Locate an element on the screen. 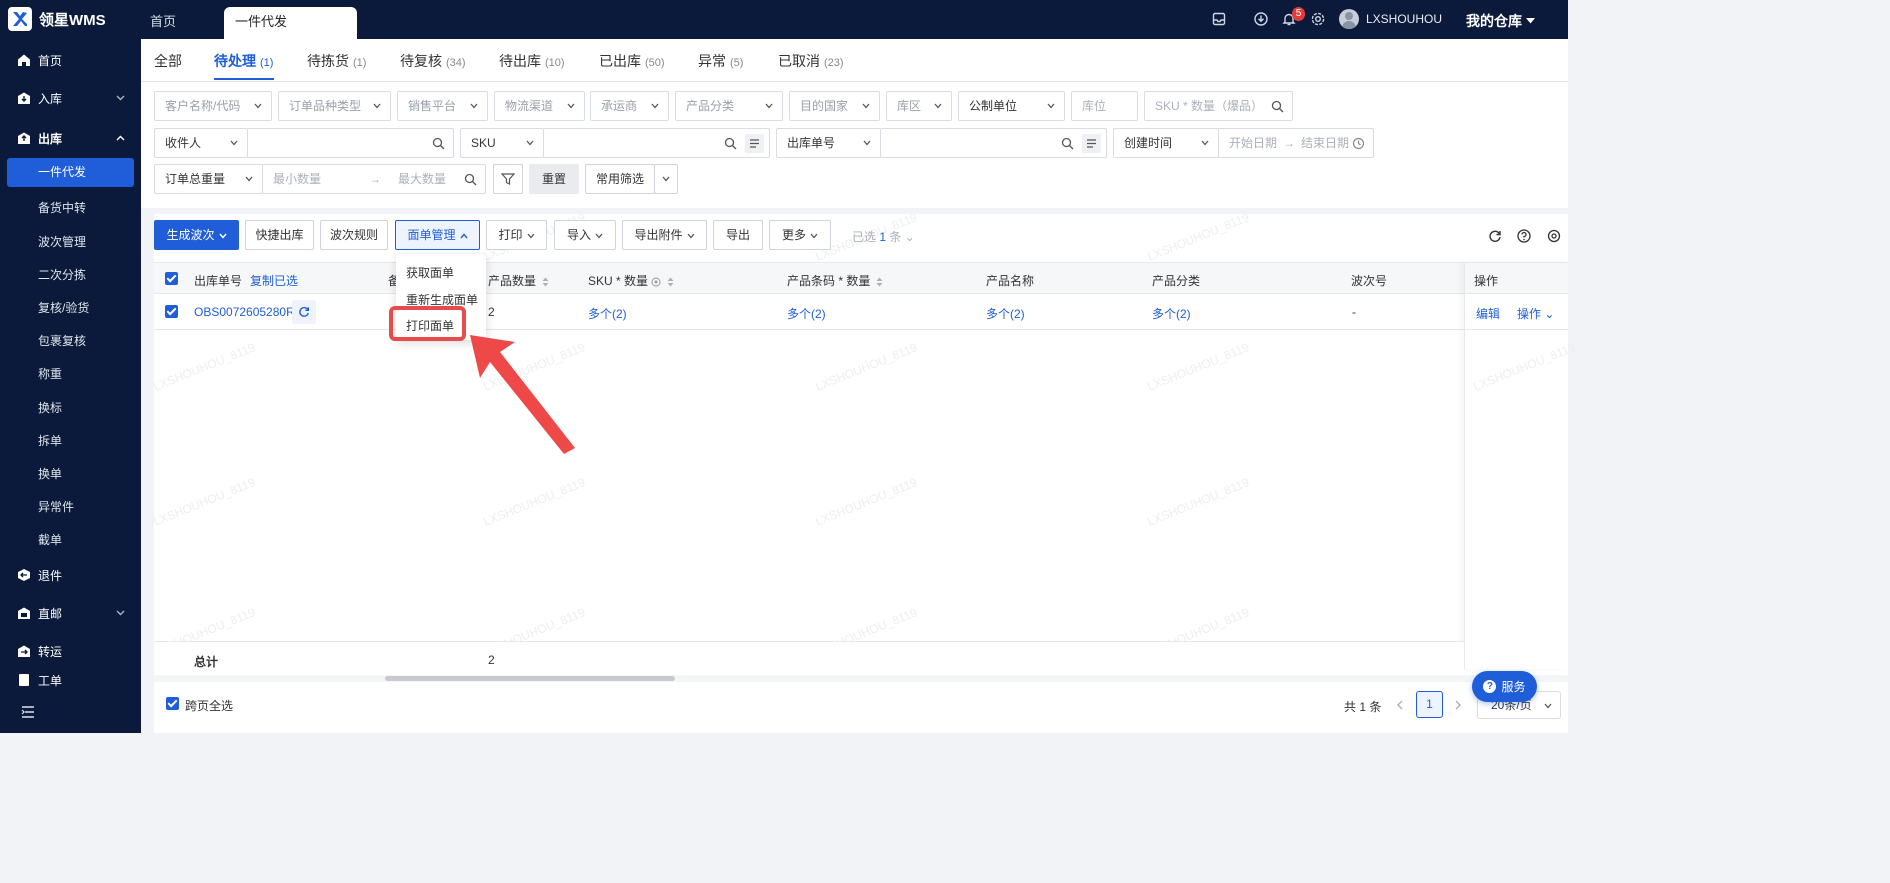 This screenshot has width=1890, height=883. date-range-picker: 开始日期 → 结束日期 is located at coordinates (1296, 143).